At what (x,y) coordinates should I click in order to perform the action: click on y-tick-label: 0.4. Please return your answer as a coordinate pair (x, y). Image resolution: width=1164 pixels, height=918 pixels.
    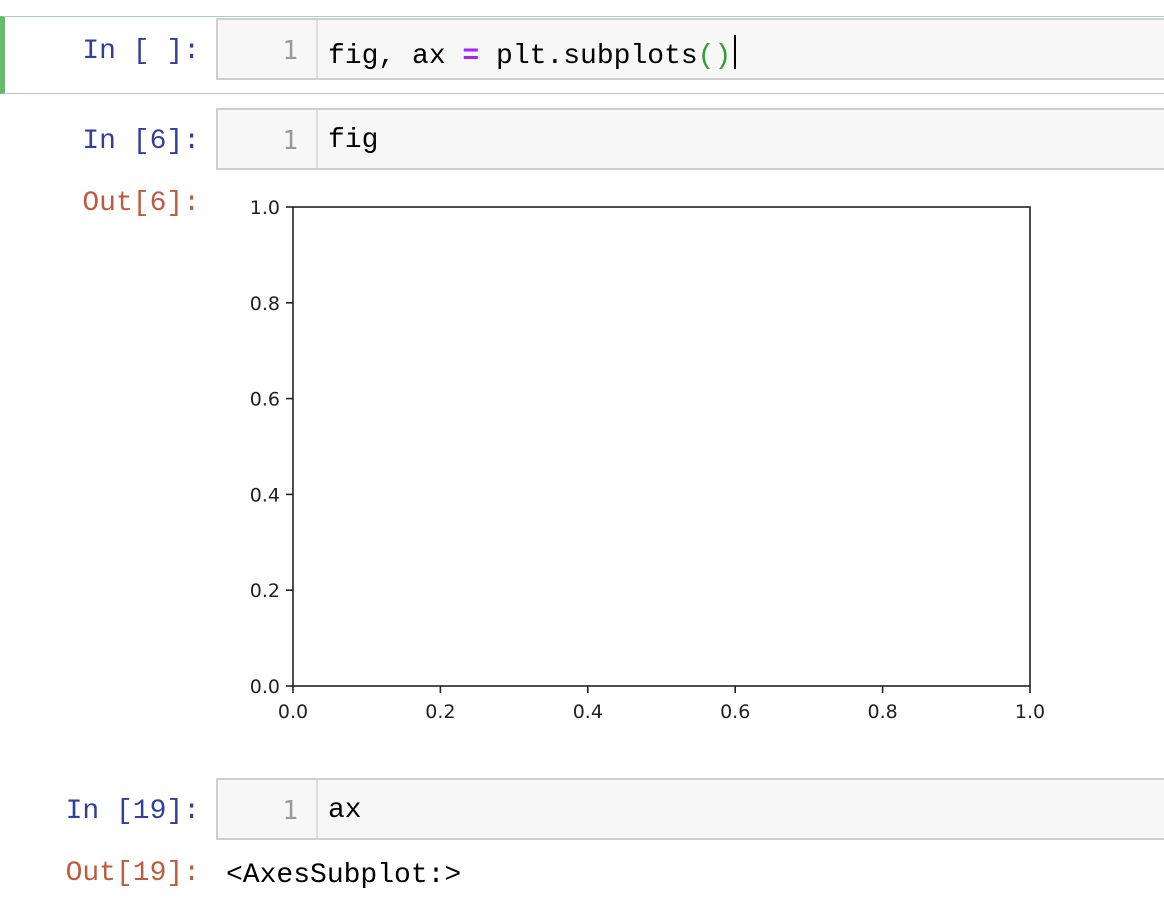
    Looking at the image, I should click on (265, 495).